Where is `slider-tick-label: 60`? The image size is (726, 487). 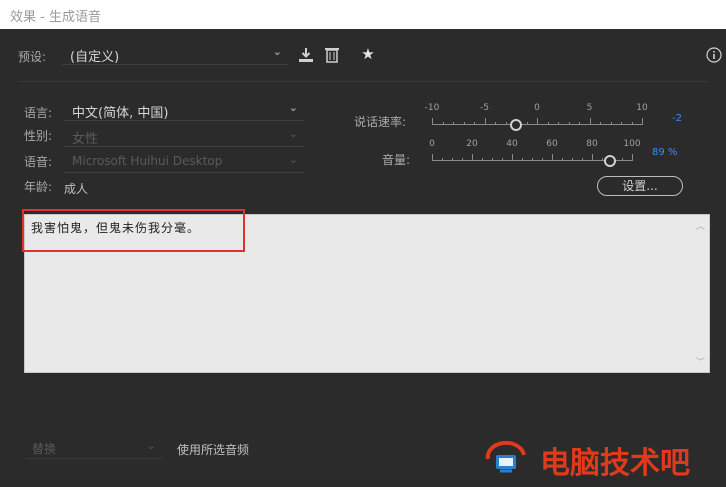
slider-tick-label: 60 is located at coordinates (552, 144).